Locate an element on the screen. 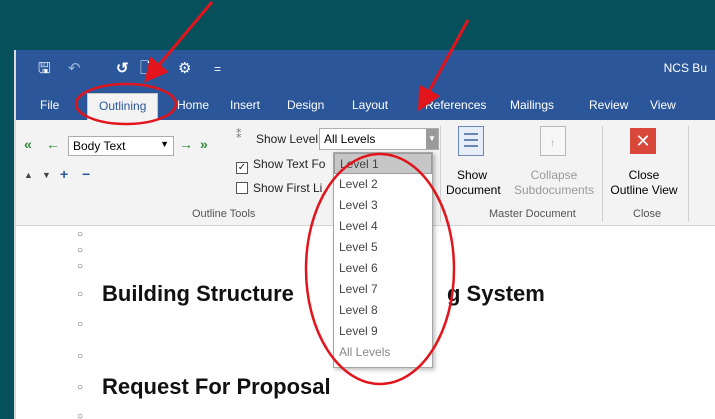 The width and height of the screenshot is (715, 419). close-outline-view-button: Close Outline View is located at coordinates (644, 183).